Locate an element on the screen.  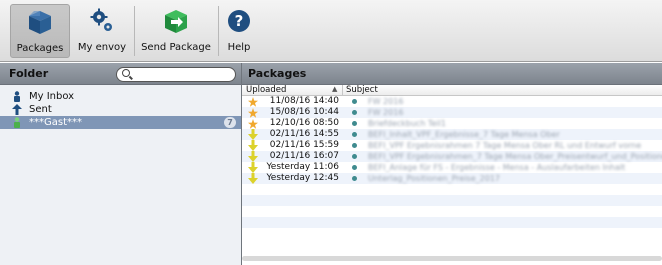
folder-search-input is located at coordinates (176, 74).